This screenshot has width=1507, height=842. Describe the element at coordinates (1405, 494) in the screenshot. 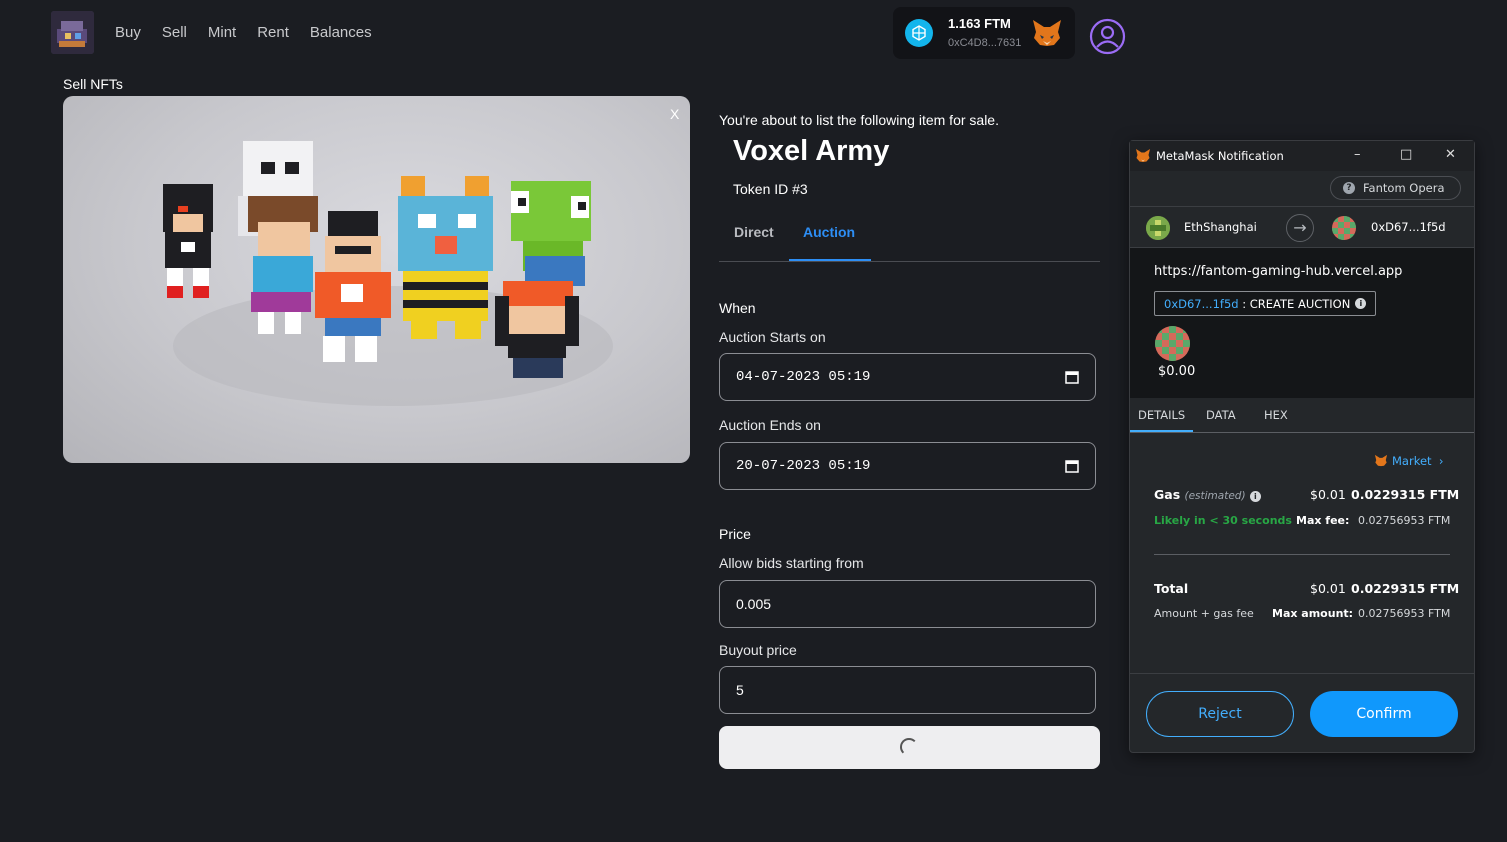

I see `gas-value: 0.0229315 FTM` at that location.